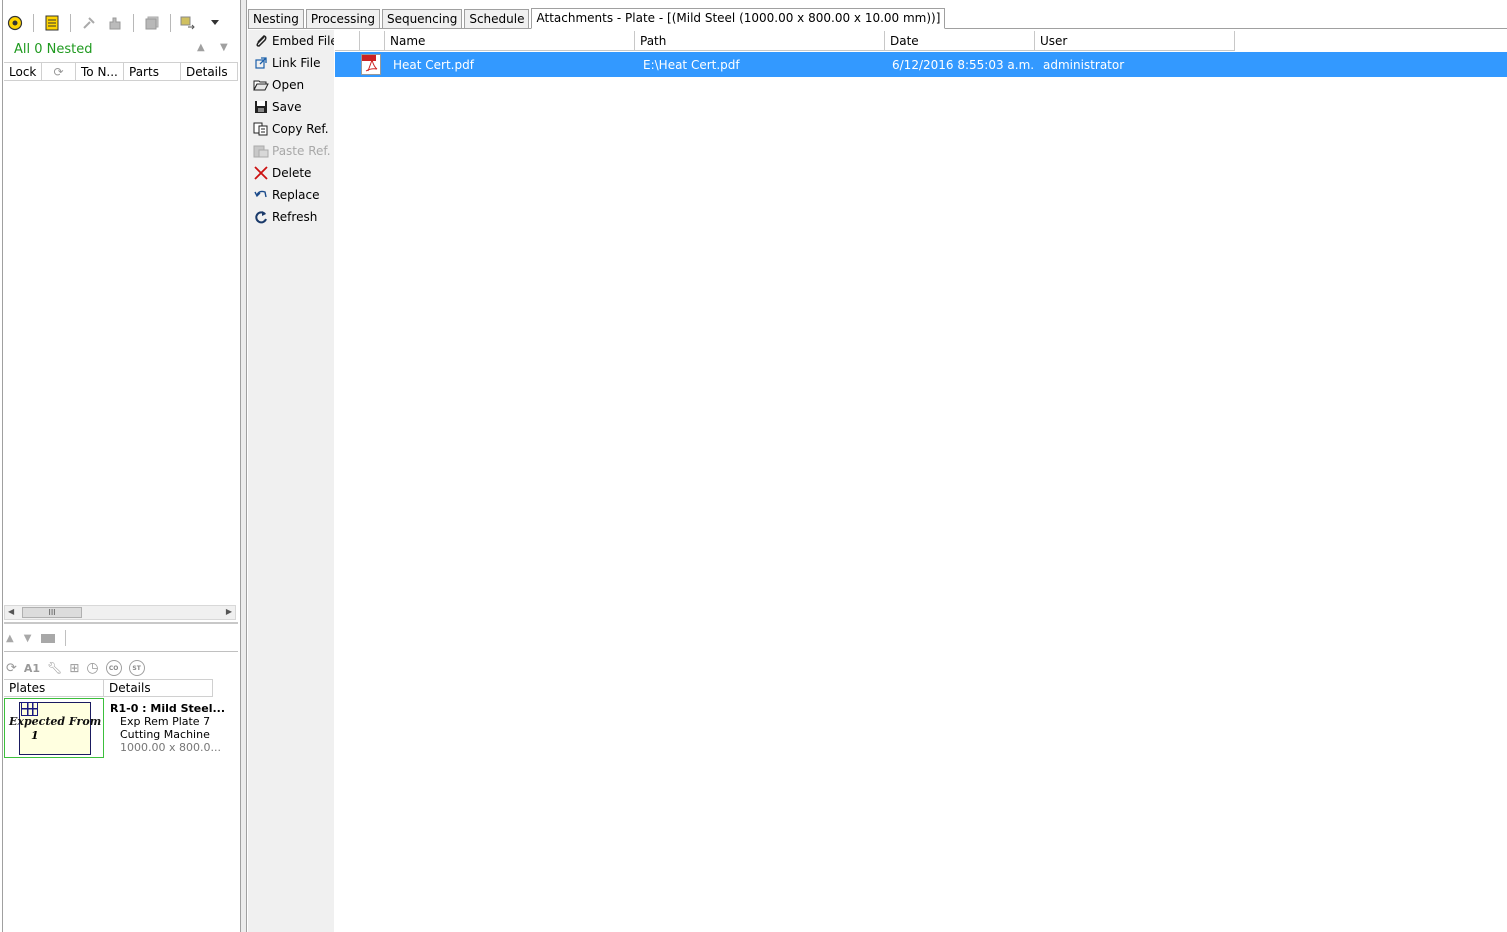 The width and height of the screenshot is (1507, 932). I want to click on link-file-label: Link File, so click(296, 63).